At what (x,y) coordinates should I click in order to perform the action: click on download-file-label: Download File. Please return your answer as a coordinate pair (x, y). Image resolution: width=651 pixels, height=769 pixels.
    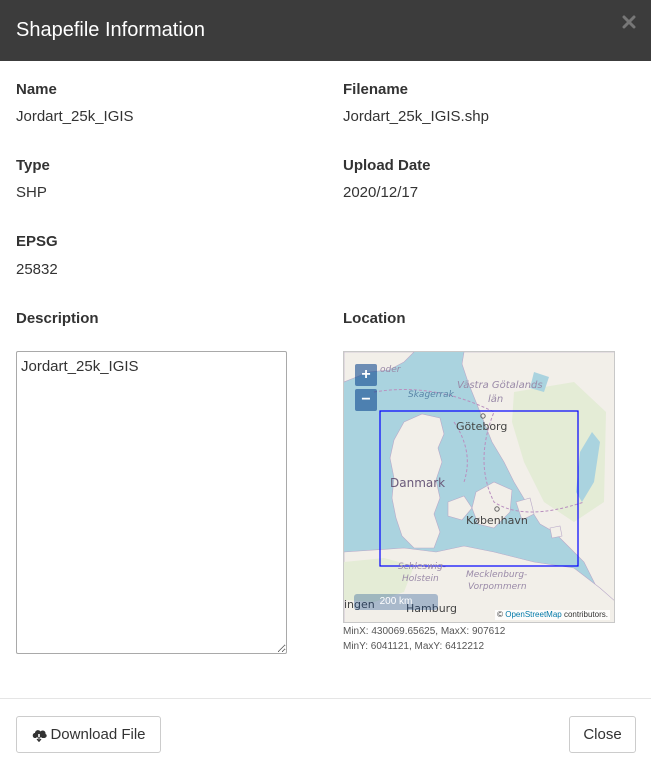
    Looking at the image, I should click on (98, 734).